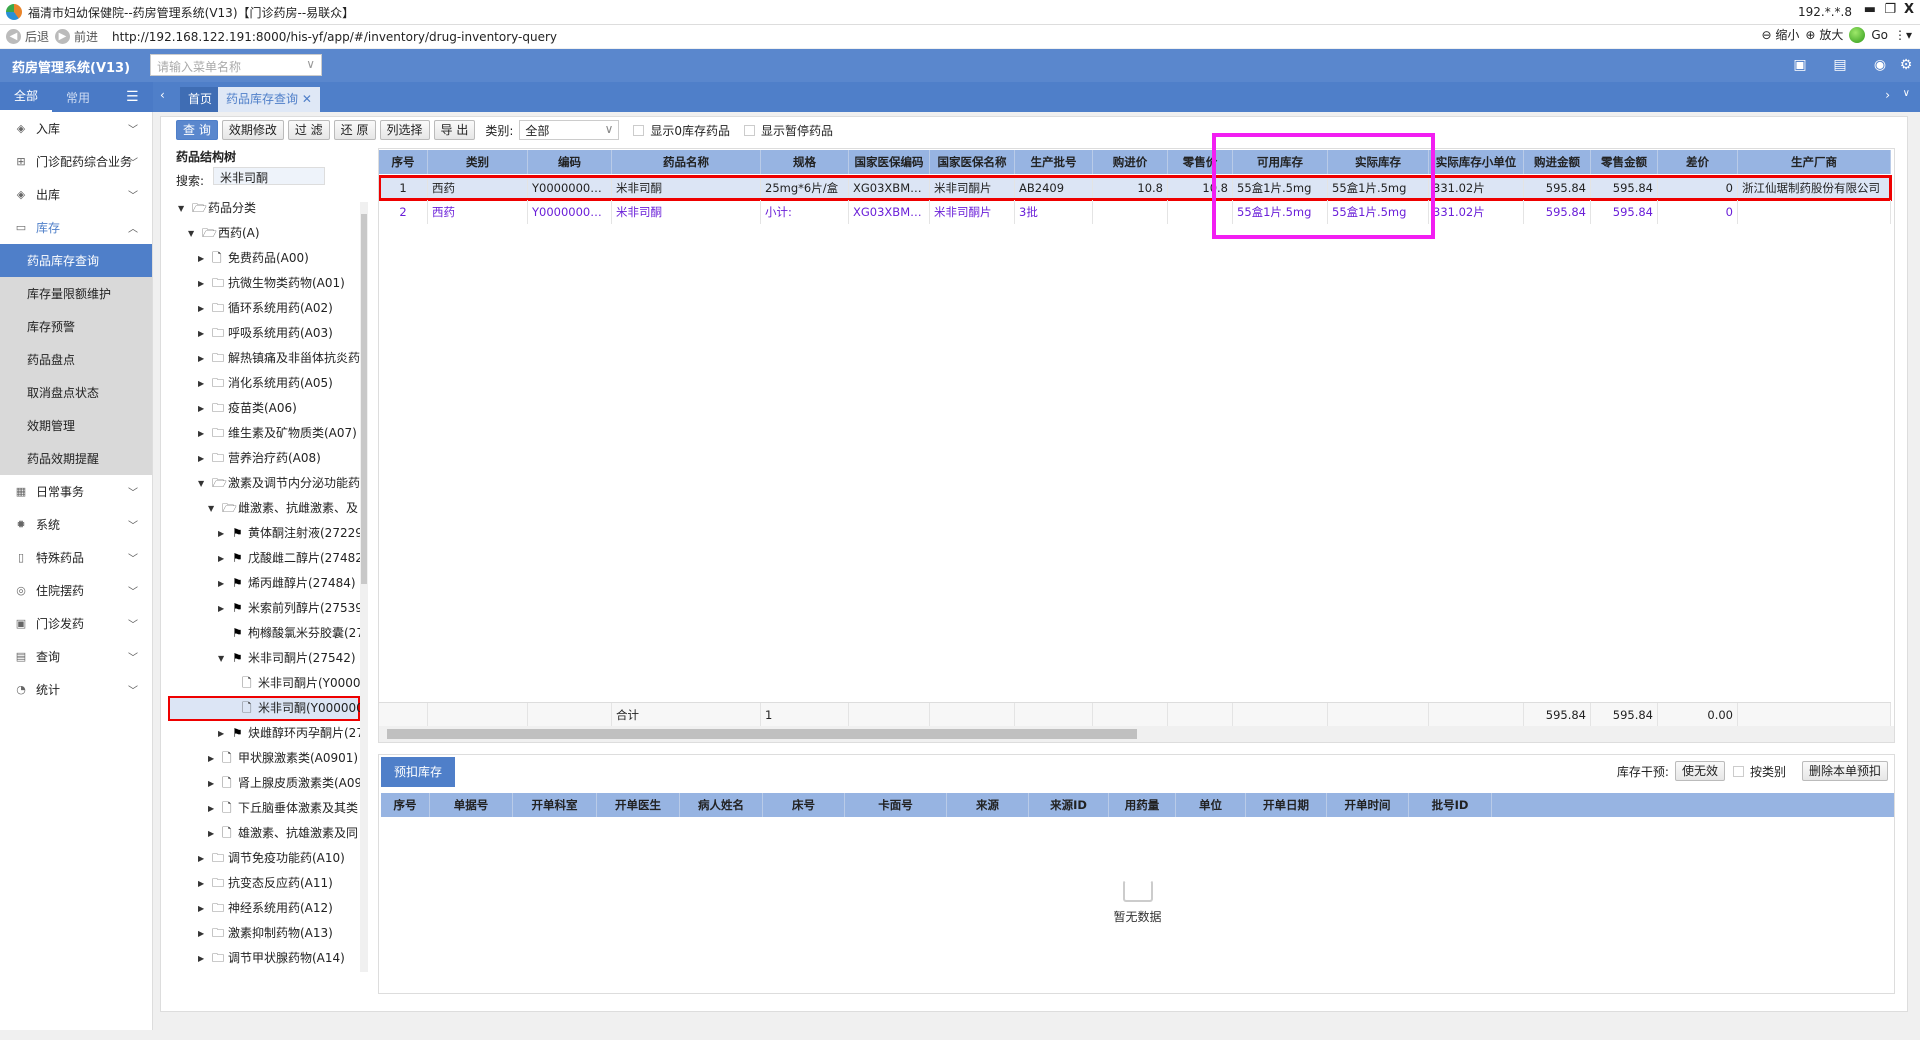 This screenshot has height=1040, width=1920. Describe the element at coordinates (76, 326) in the screenshot. I see `sidebar-item: 库存预警` at that location.